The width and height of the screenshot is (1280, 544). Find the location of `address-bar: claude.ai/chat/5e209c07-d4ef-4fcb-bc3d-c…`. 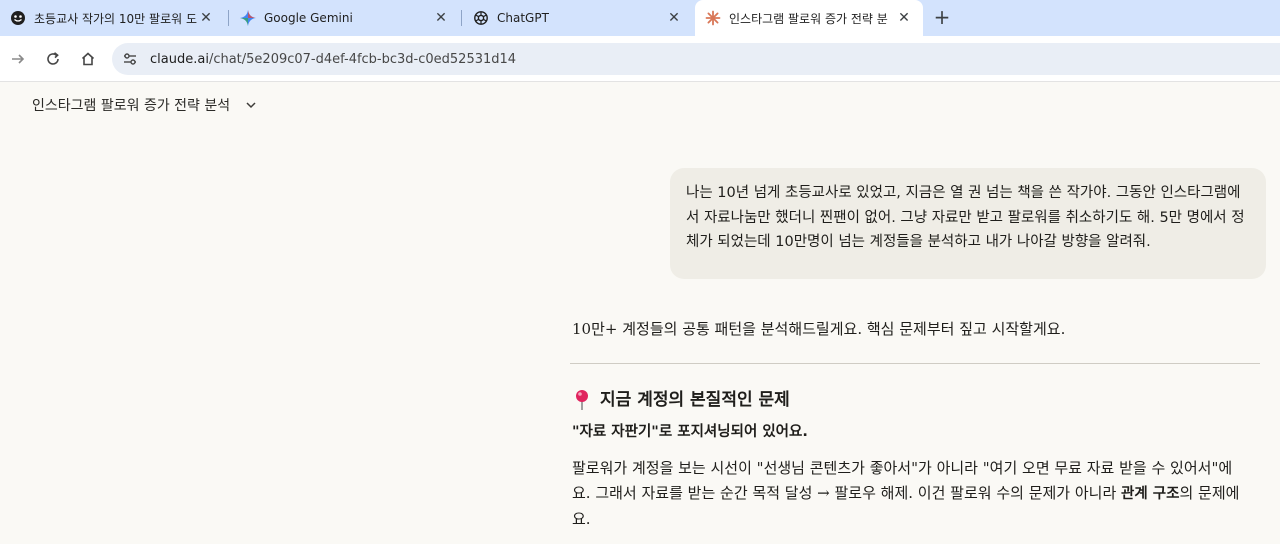

address-bar: claude.ai/chat/5e209c07-d4ef-4fcb-bc3d-c… is located at coordinates (696, 59).